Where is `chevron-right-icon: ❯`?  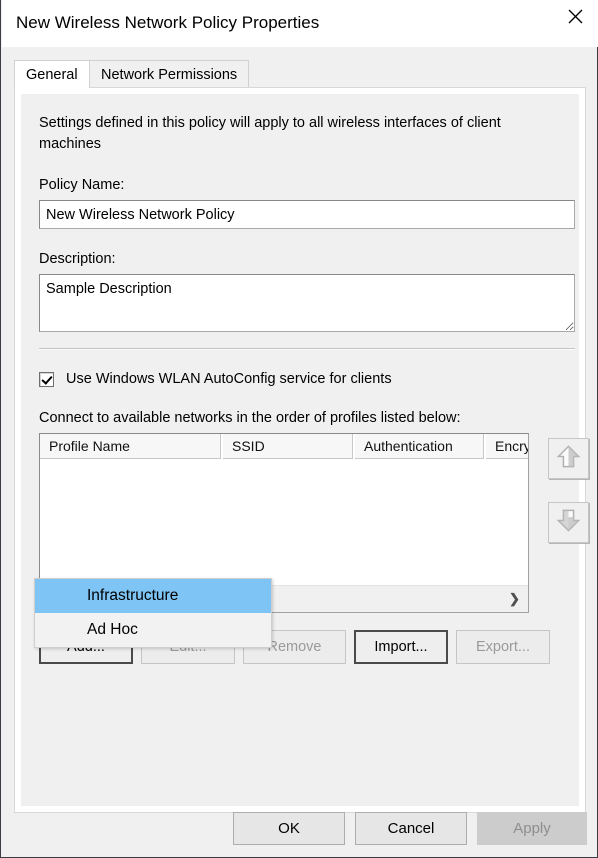
chevron-right-icon: ❯ is located at coordinates (514, 599).